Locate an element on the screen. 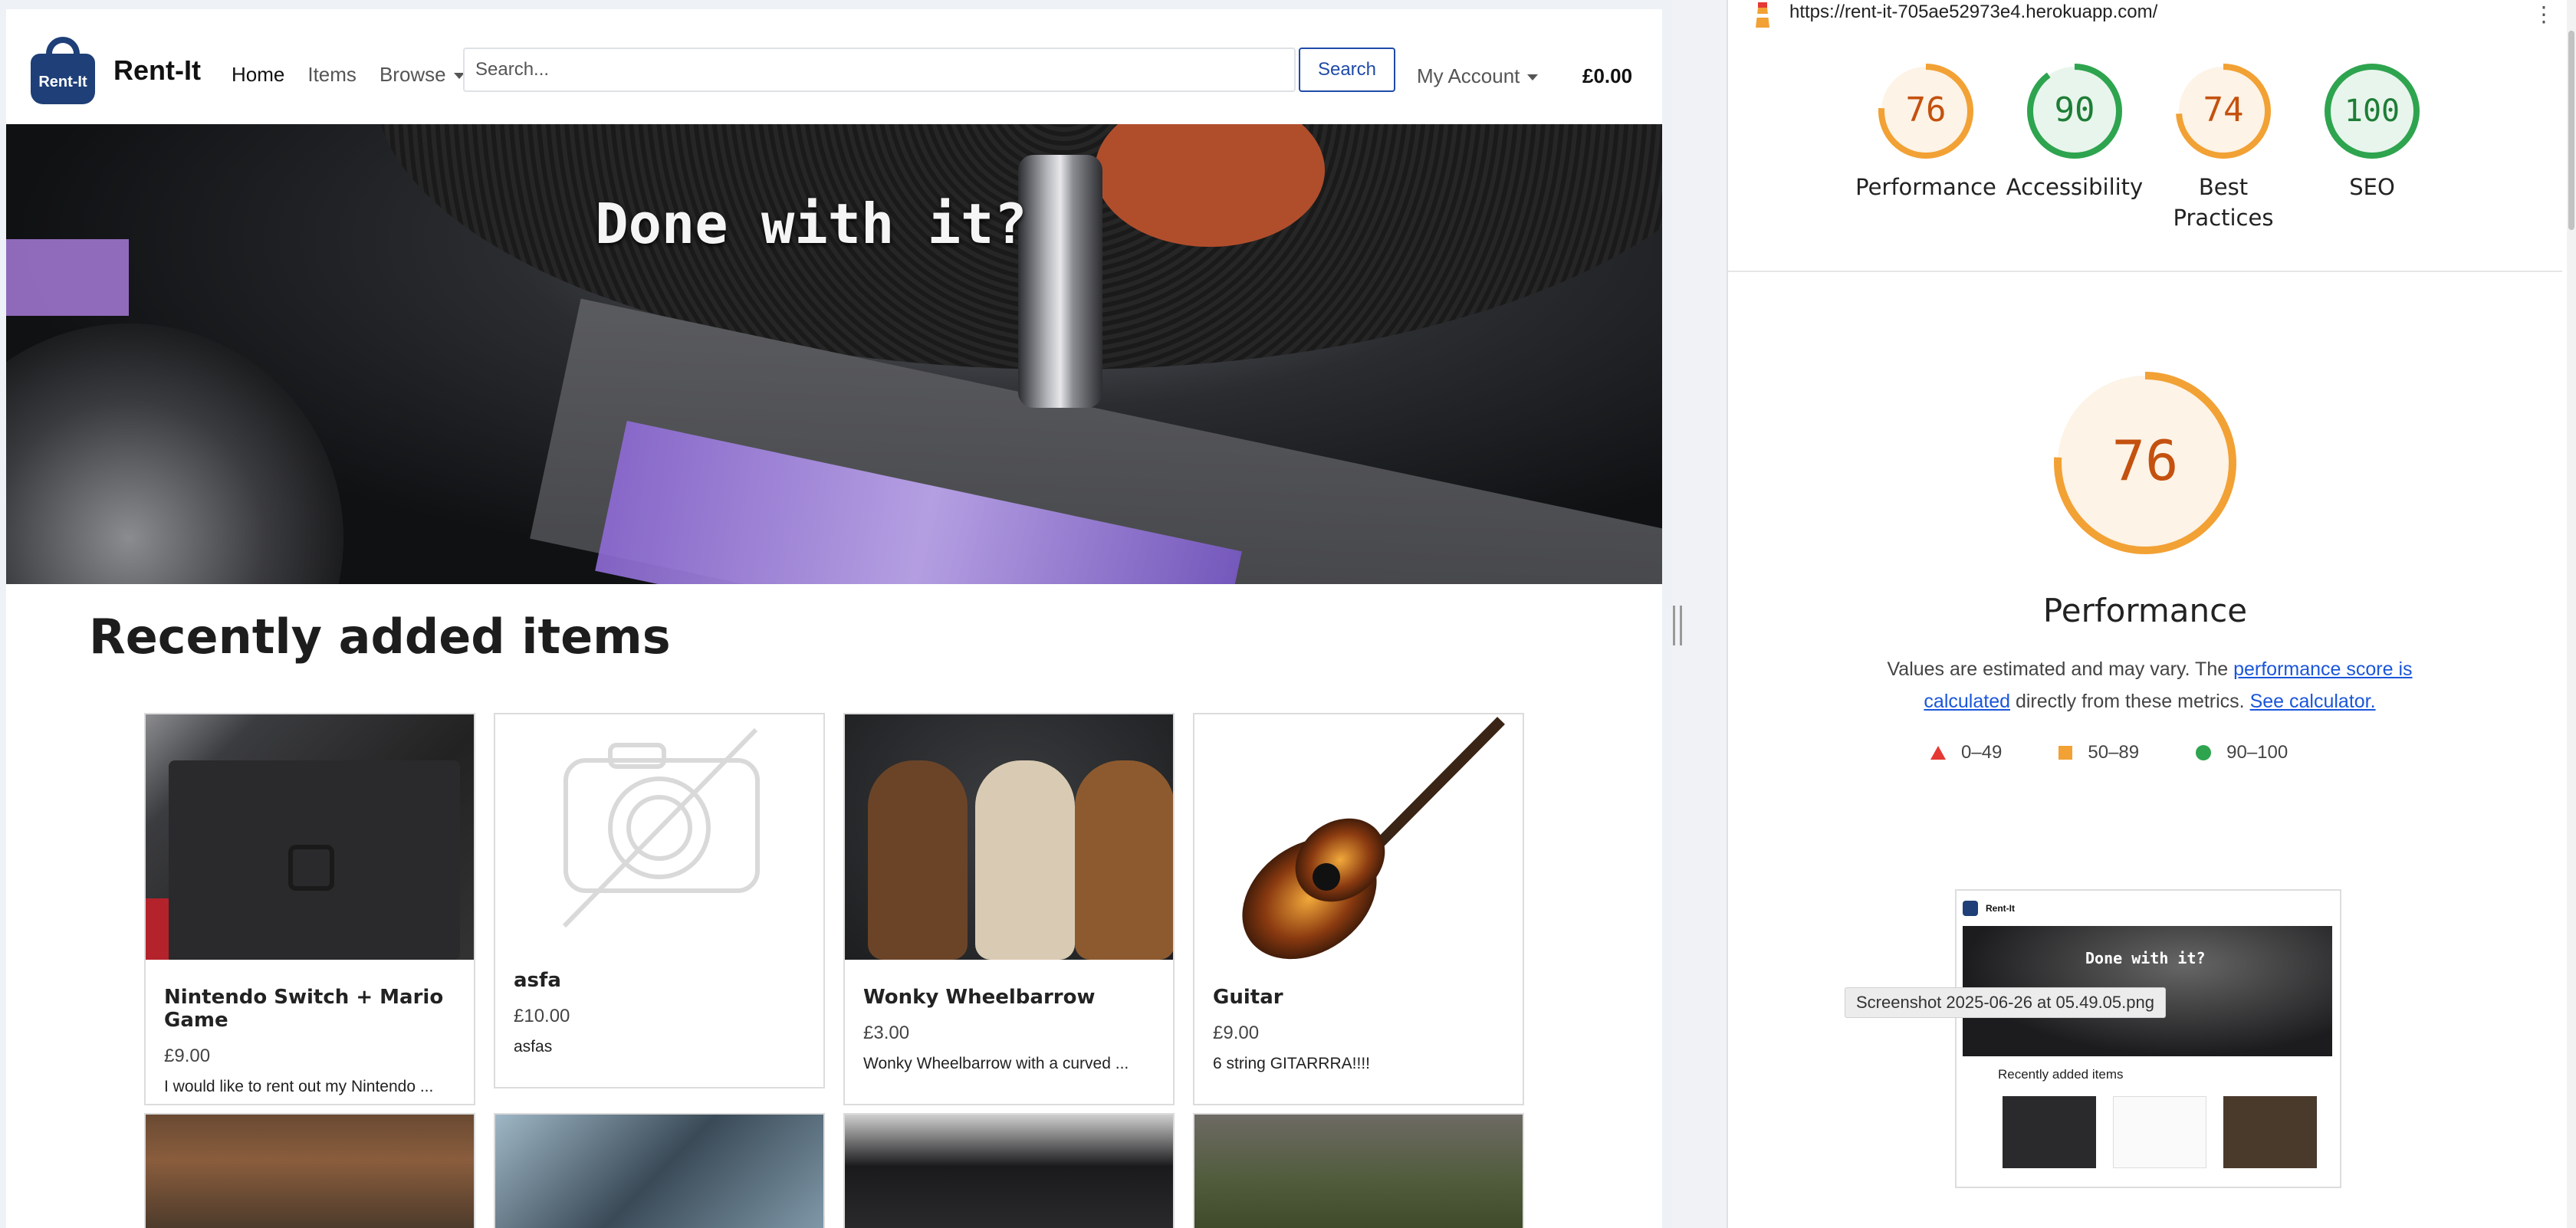 The width and height of the screenshot is (2576, 1228). item-card: Guitar £9.00 6 string GITARRRA!!!! is located at coordinates (1359, 909).